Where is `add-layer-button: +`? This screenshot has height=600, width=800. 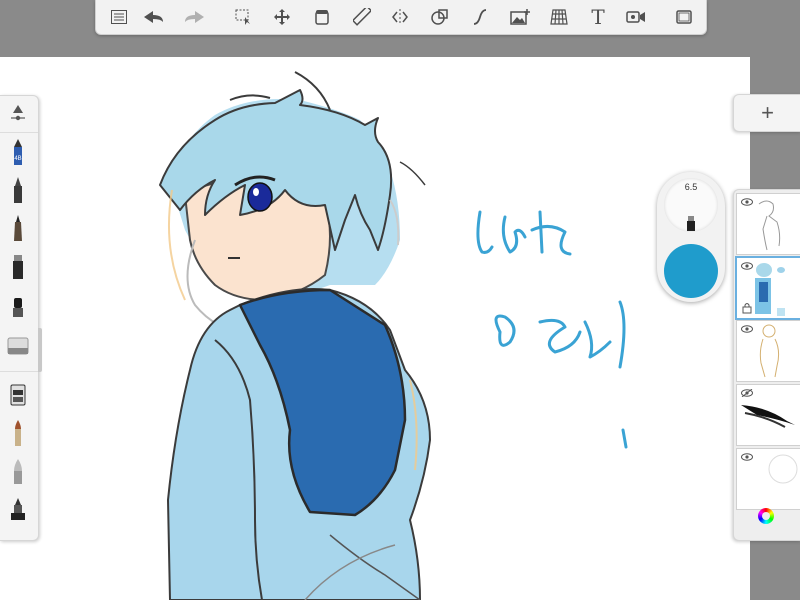
add-layer-button: + is located at coordinates (766, 113).